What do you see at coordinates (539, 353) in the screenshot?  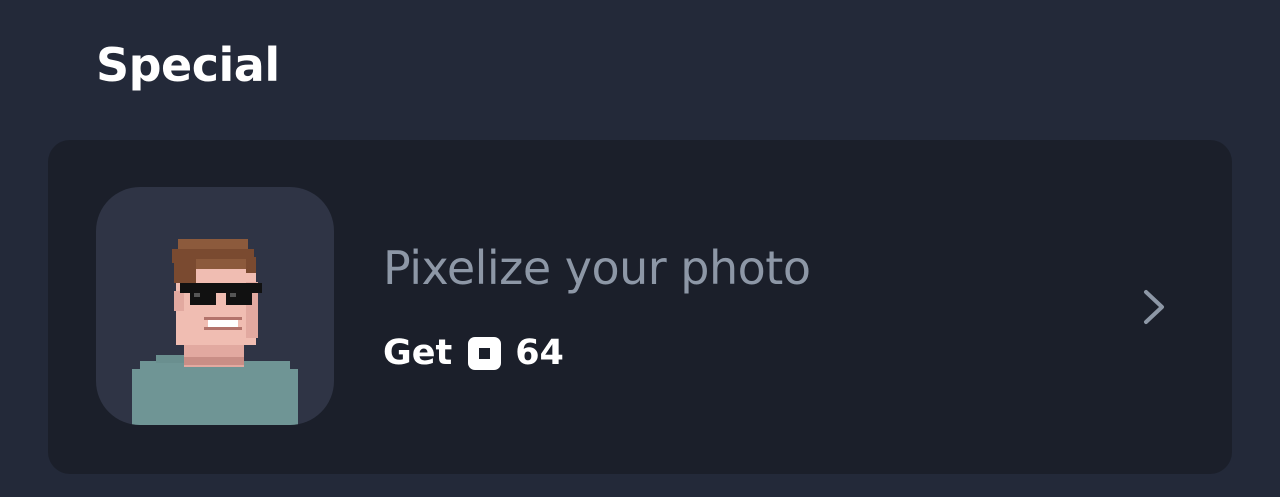 I see `price-value: 64` at bounding box center [539, 353].